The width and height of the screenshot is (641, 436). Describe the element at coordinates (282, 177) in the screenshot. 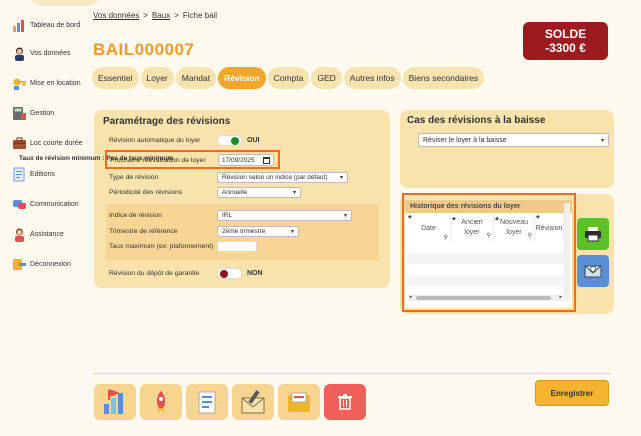

I see `revision-type-select: Révision selon un indice (par défaut) ▾` at that location.